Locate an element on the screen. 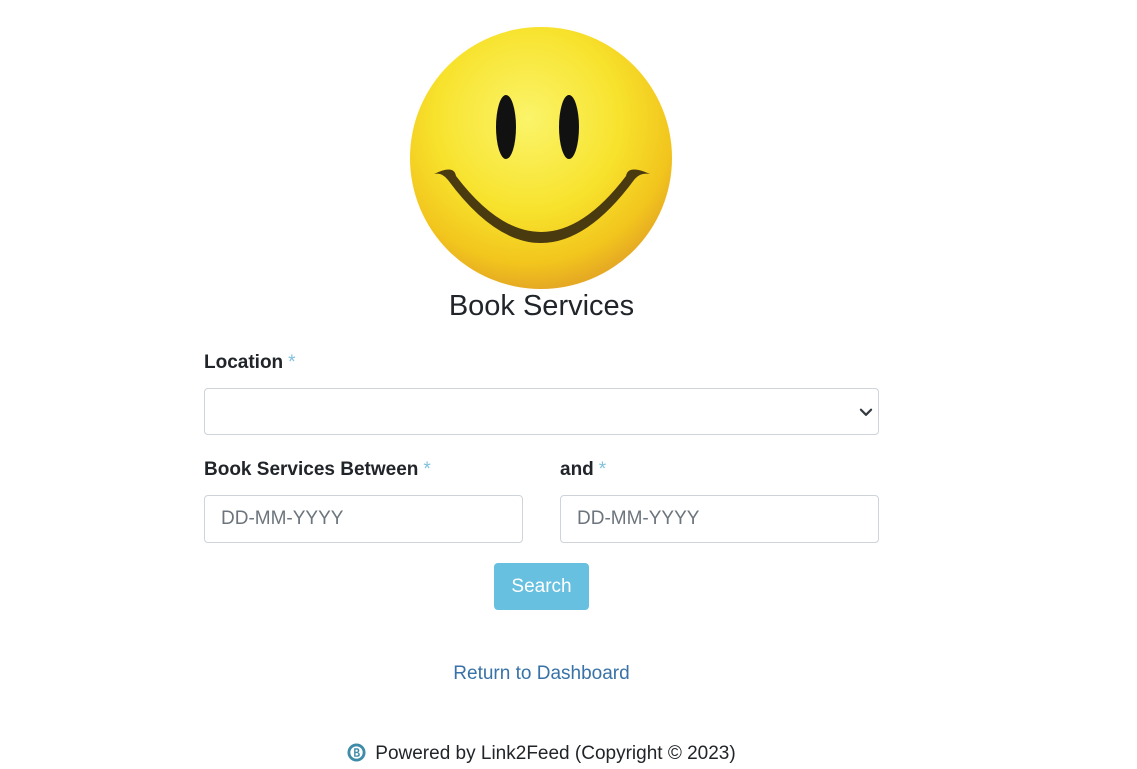 This screenshot has width=1137, height=769. between-label: Book Services Between * is located at coordinates (317, 470).